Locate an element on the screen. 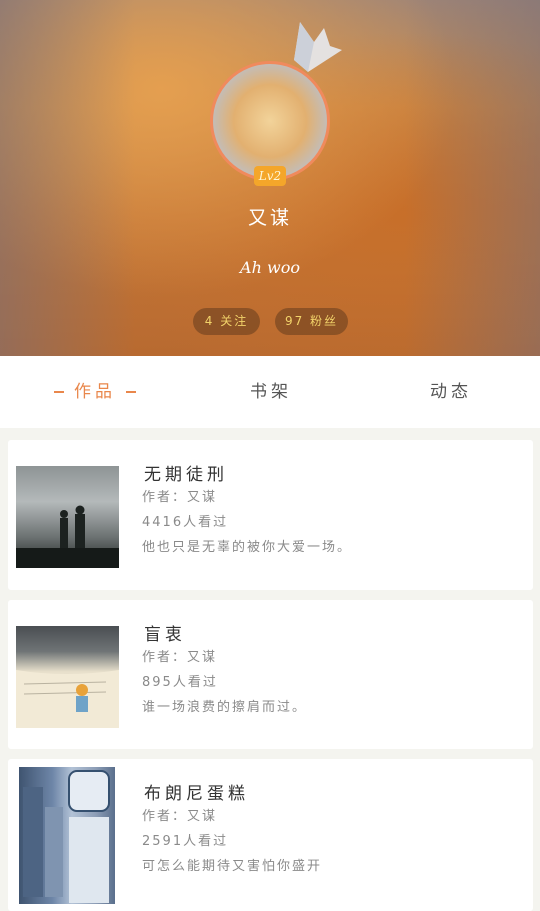 The image size is (540, 911). work-views: 895人看过 is located at coordinates (180, 682).